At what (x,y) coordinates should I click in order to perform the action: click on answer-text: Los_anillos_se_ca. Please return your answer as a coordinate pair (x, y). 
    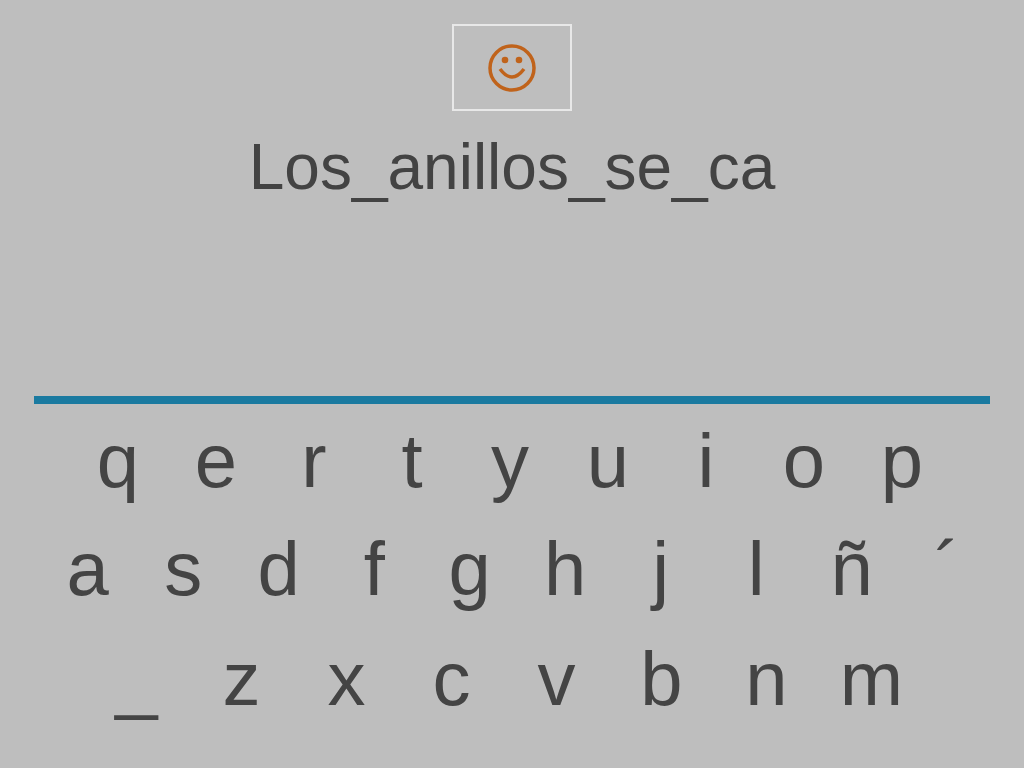
    Looking at the image, I should click on (512, 167).